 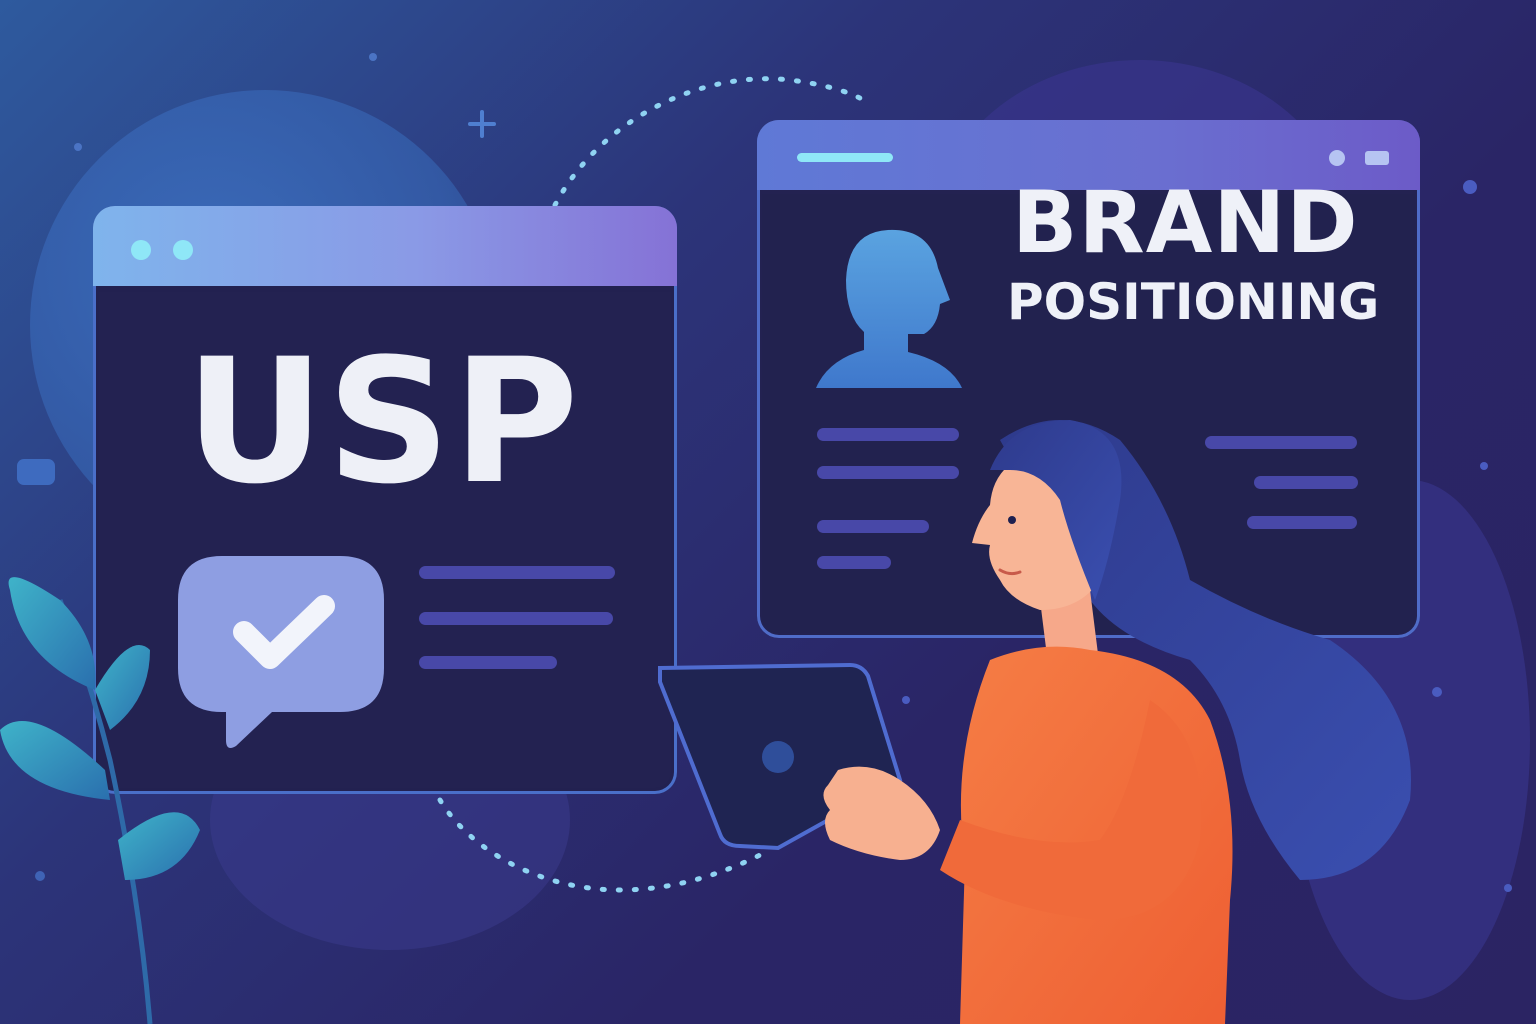 What do you see at coordinates (1012, 520) in the screenshot?
I see `eye` at bounding box center [1012, 520].